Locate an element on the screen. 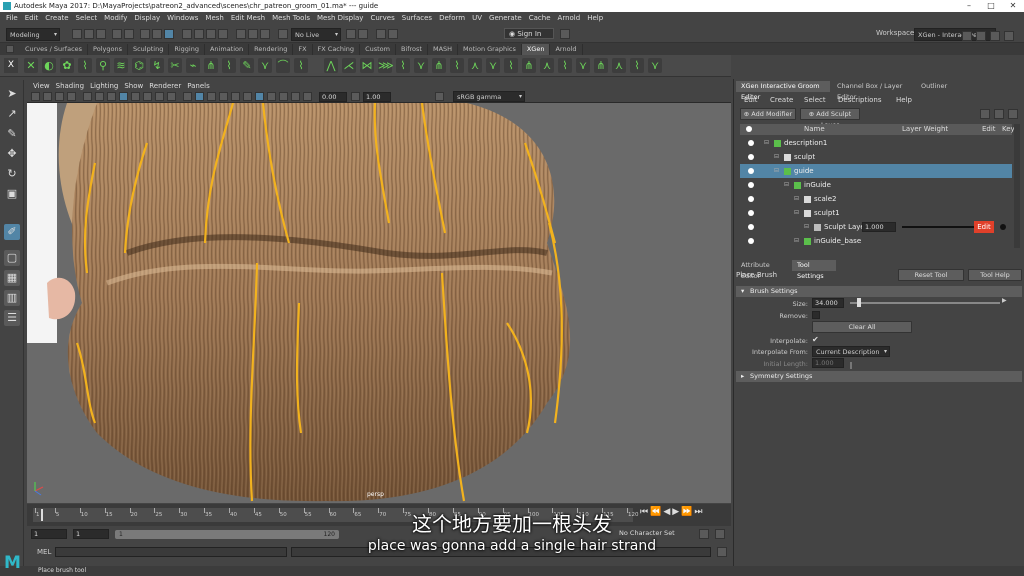 Image resolution: width=1024 pixels, height=576 pixels. panel-tab: XGen Interactive Groom Editor is located at coordinates (783, 91).